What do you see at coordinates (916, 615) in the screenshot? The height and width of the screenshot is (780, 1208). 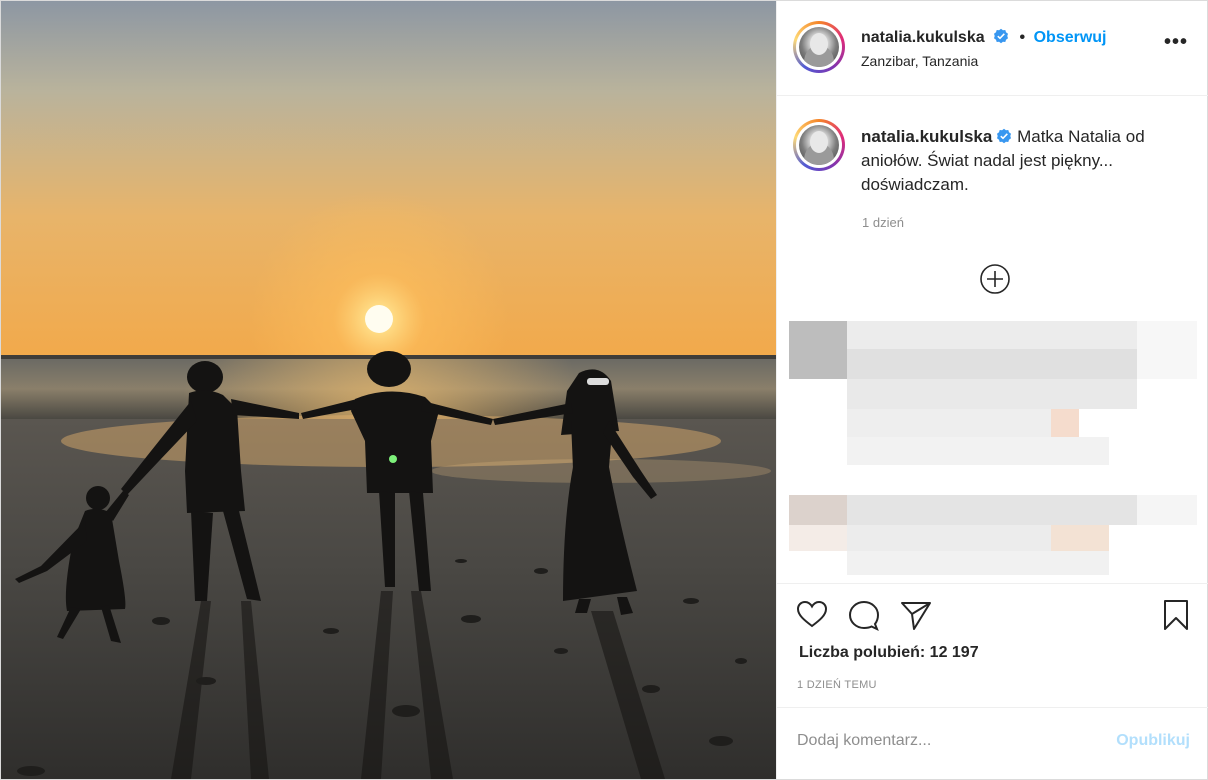 I see `send-icon` at bounding box center [916, 615].